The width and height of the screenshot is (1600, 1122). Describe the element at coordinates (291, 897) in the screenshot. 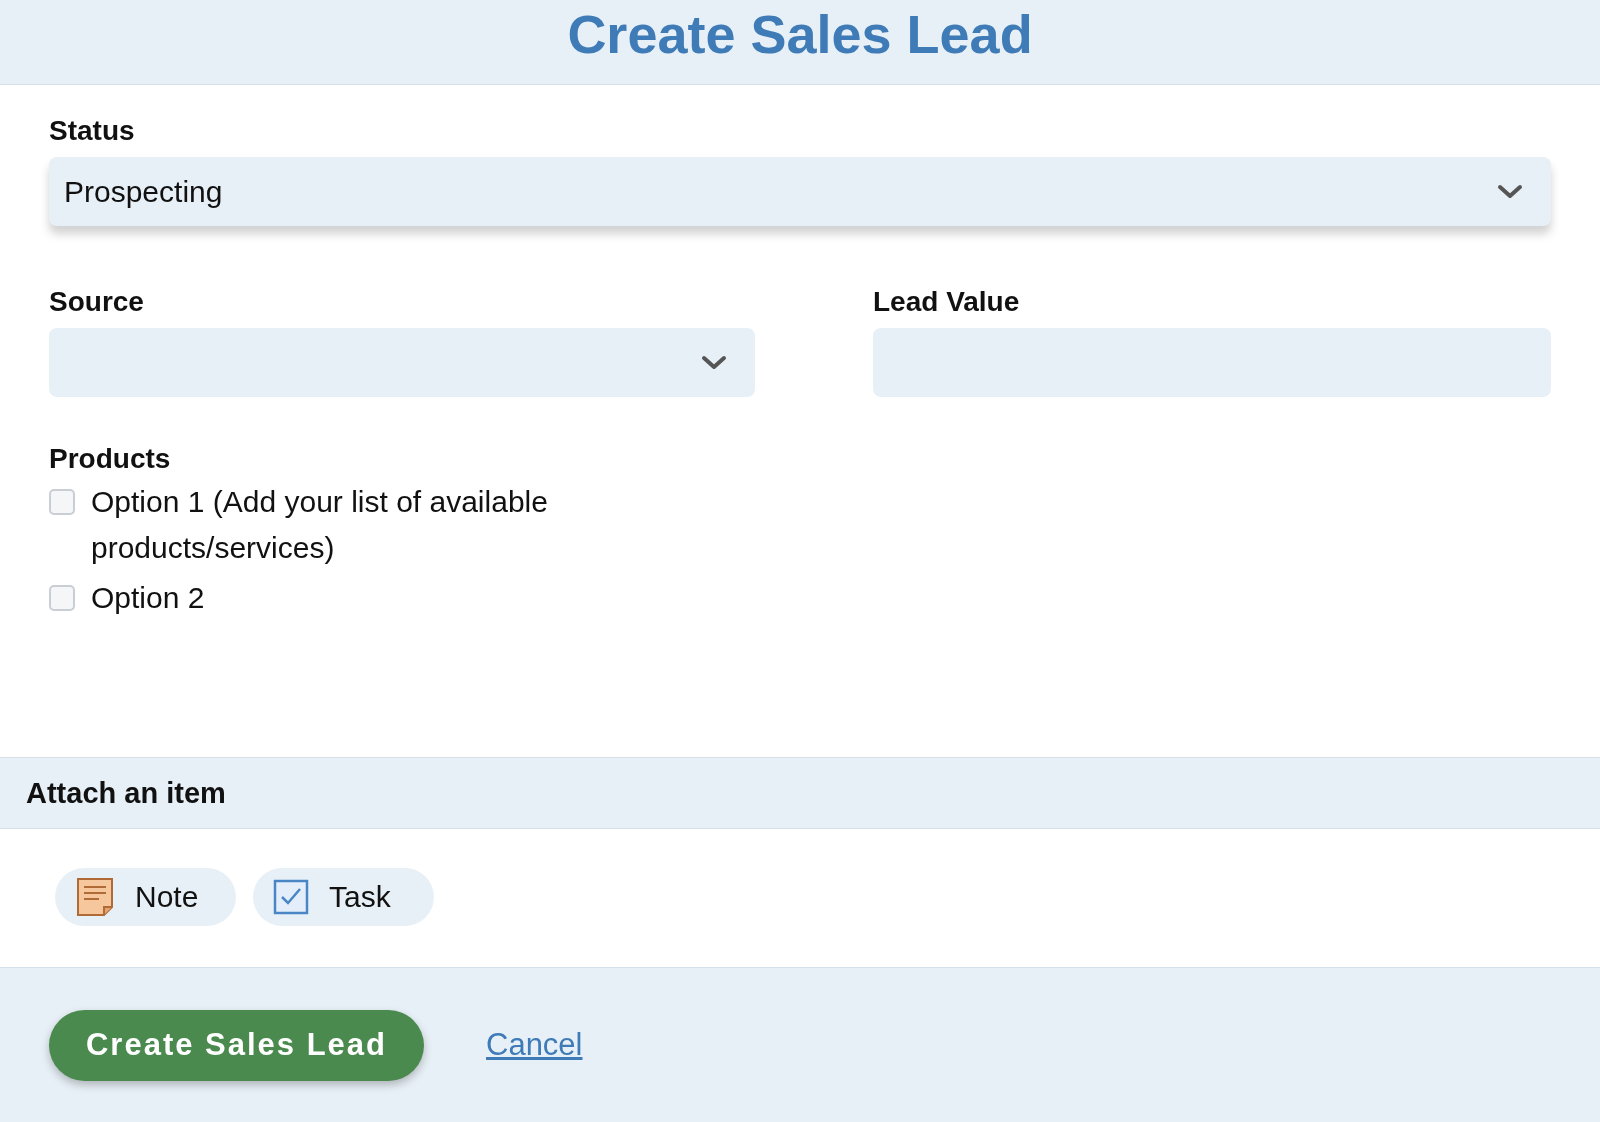

I see `checked-box-icon` at that location.